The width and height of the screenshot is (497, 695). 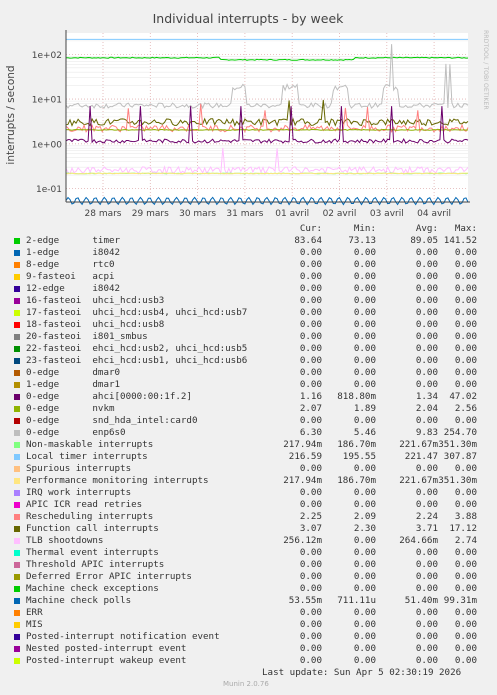 What do you see at coordinates (308, 240) in the screenshot?
I see `legend-value: 83.64` at bounding box center [308, 240].